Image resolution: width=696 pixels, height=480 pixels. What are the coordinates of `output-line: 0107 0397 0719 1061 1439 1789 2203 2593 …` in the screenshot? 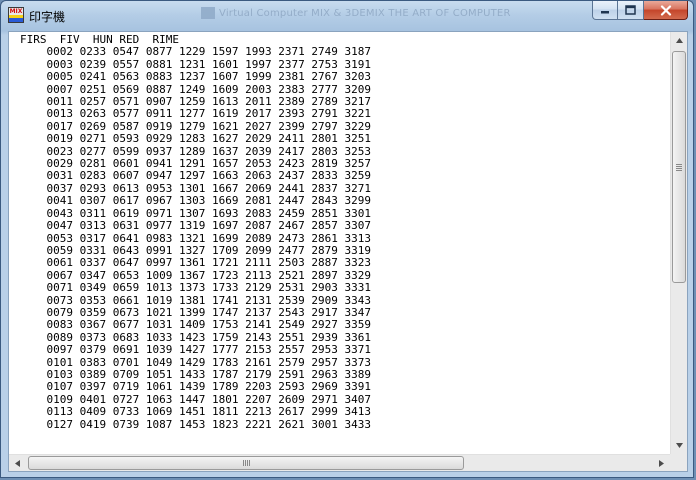 It's located at (195, 387).